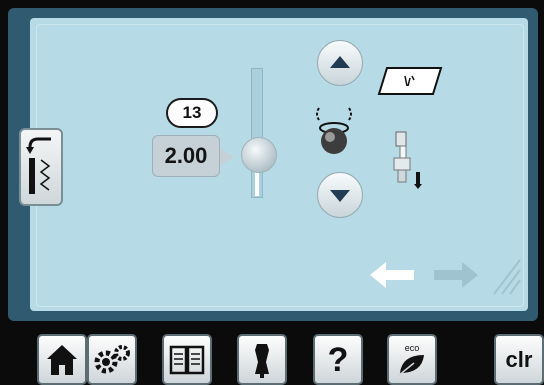 The image size is (544, 385). What do you see at coordinates (412, 348) in the screenshot?
I see `eco-text: eco` at bounding box center [412, 348].